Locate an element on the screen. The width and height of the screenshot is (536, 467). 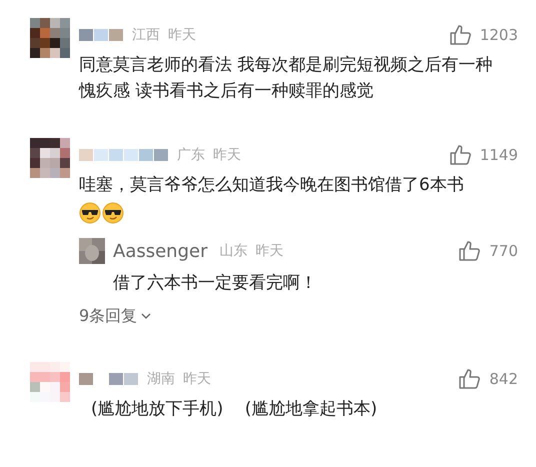
like-count: 842 is located at coordinates (503, 379).